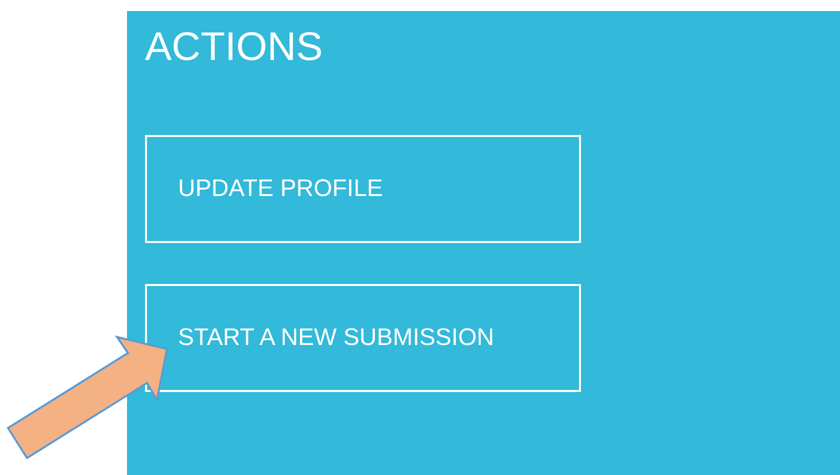  What do you see at coordinates (363, 338) in the screenshot?
I see `action-button: START A NEW SUBMISSION` at bounding box center [363, 338].